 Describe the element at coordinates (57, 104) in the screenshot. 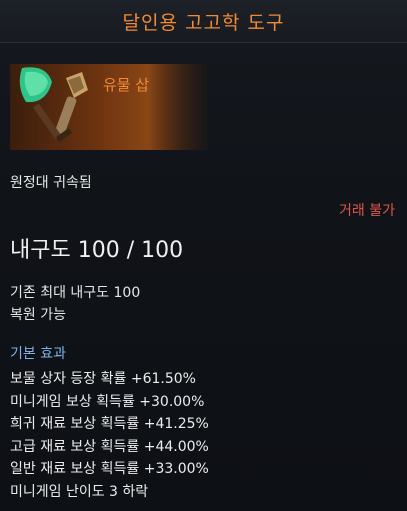

I see `shovel-and-brush-icon` at that location.